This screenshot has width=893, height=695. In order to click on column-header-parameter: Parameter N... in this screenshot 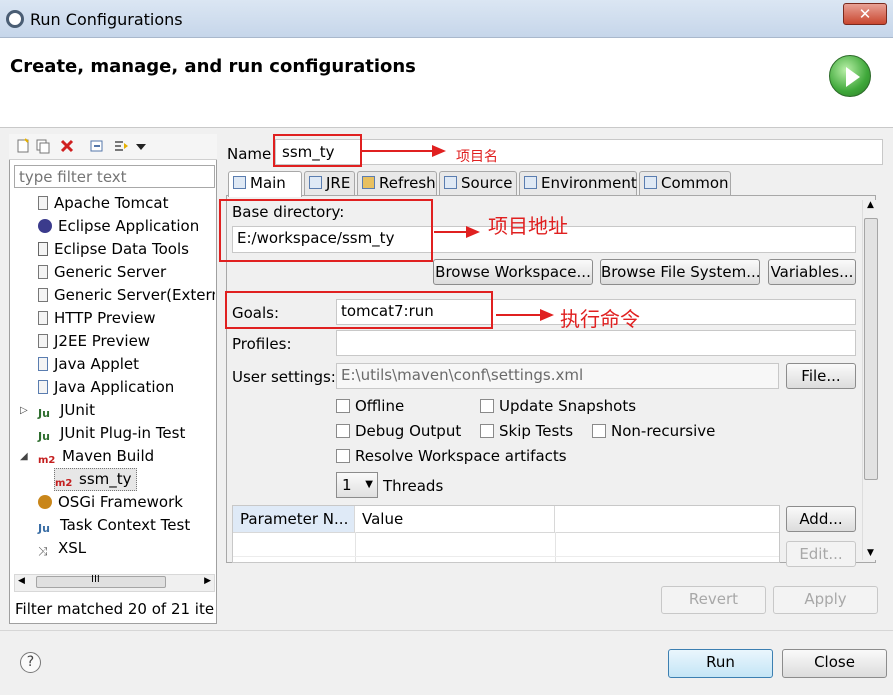, I will do `click(294, 519)`.